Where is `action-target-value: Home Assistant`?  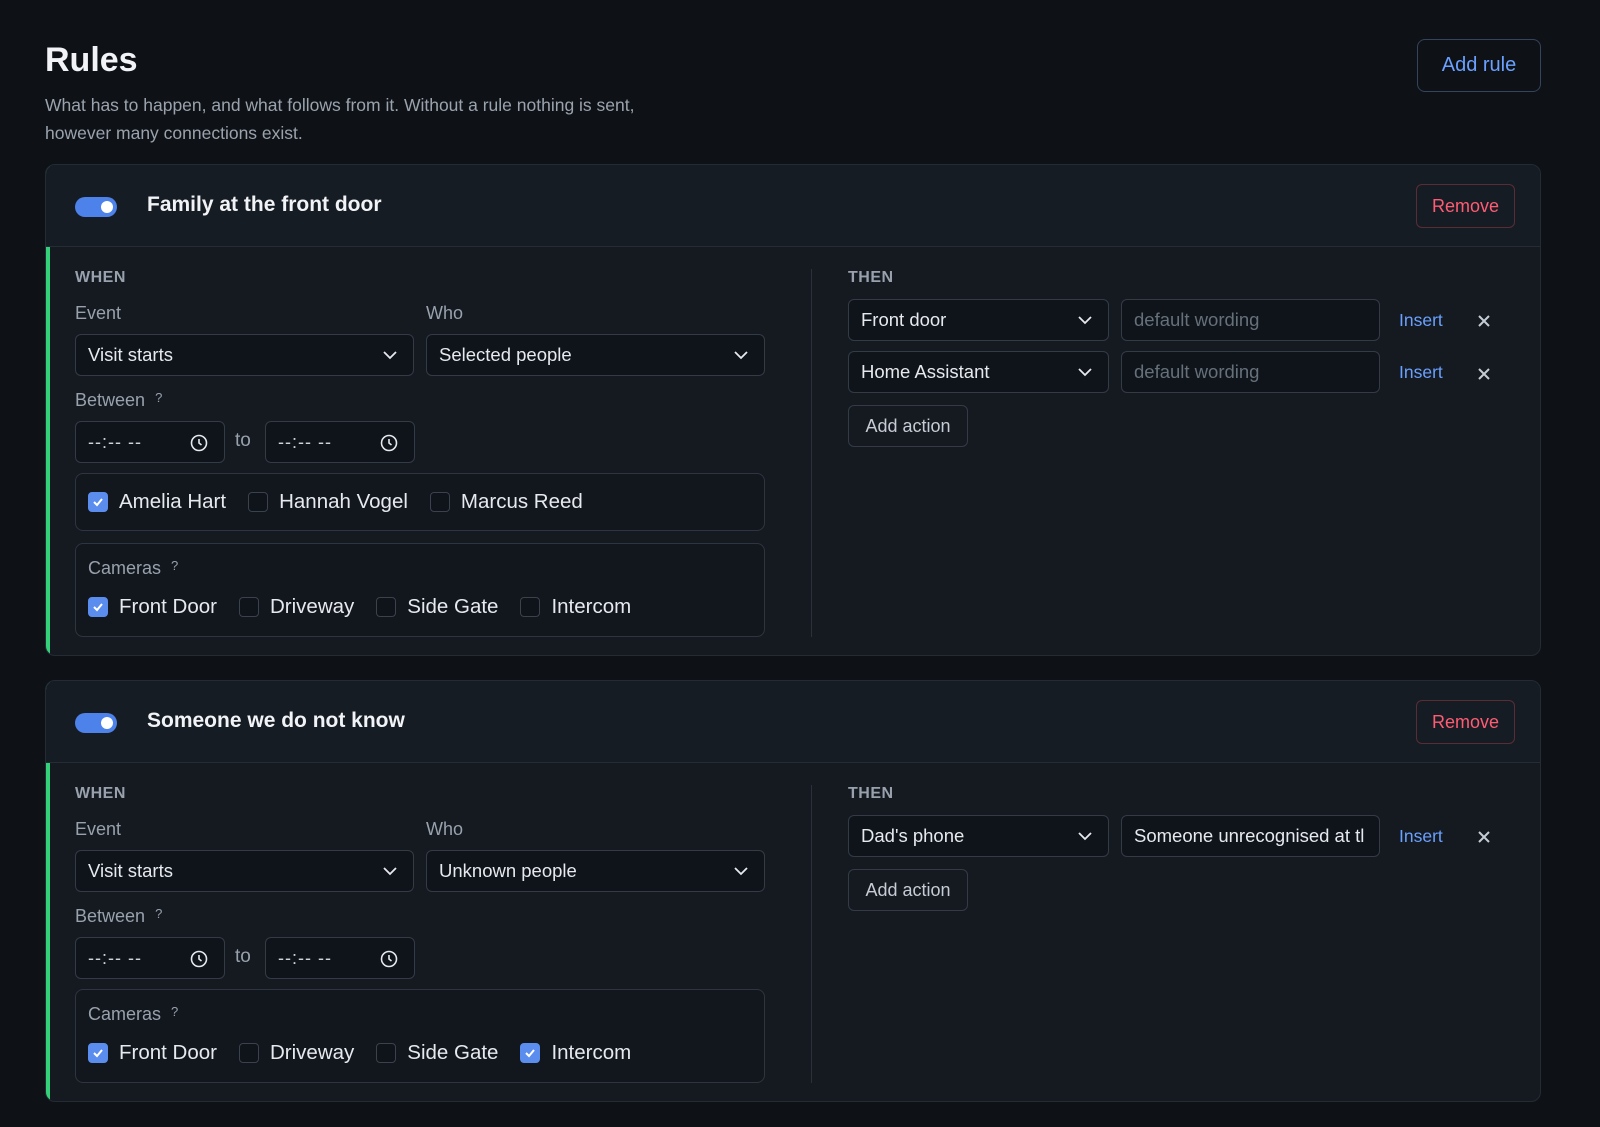 action-target-value: Home Assistant is located at coordinates (925, 371).